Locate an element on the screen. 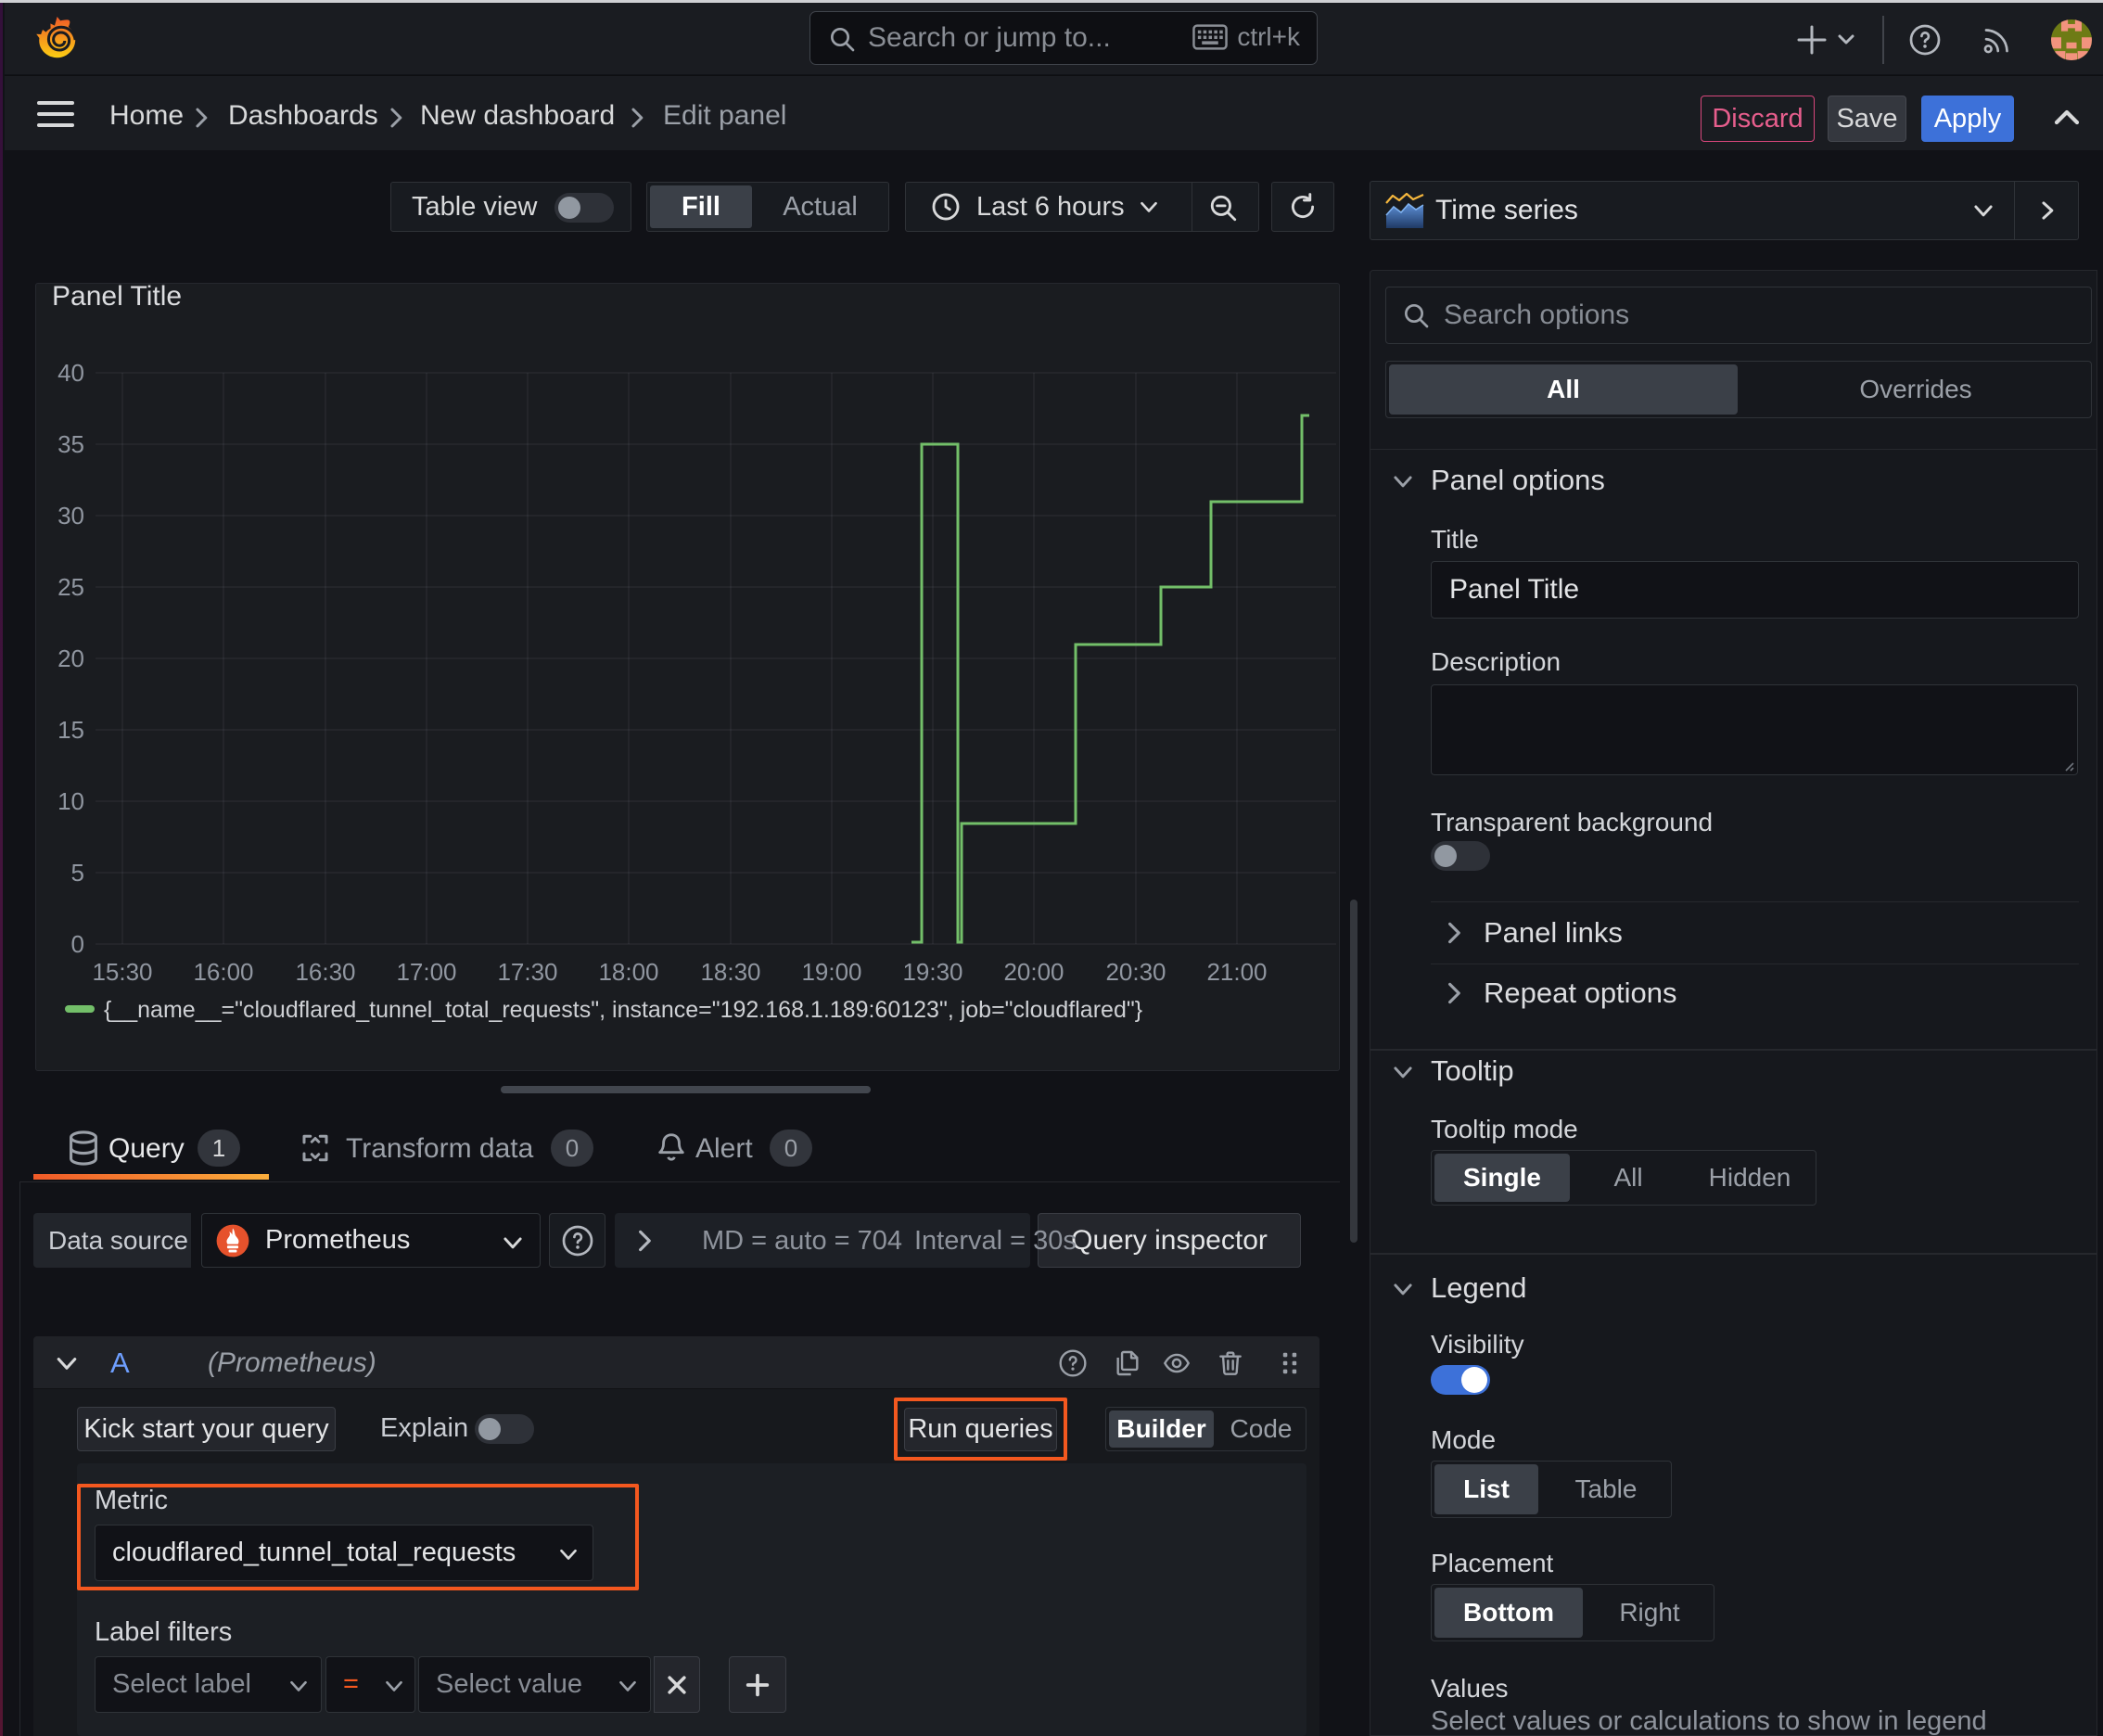 The image size is (2103, 1736). svg-text: 10 is located at coordinates (70, 801).